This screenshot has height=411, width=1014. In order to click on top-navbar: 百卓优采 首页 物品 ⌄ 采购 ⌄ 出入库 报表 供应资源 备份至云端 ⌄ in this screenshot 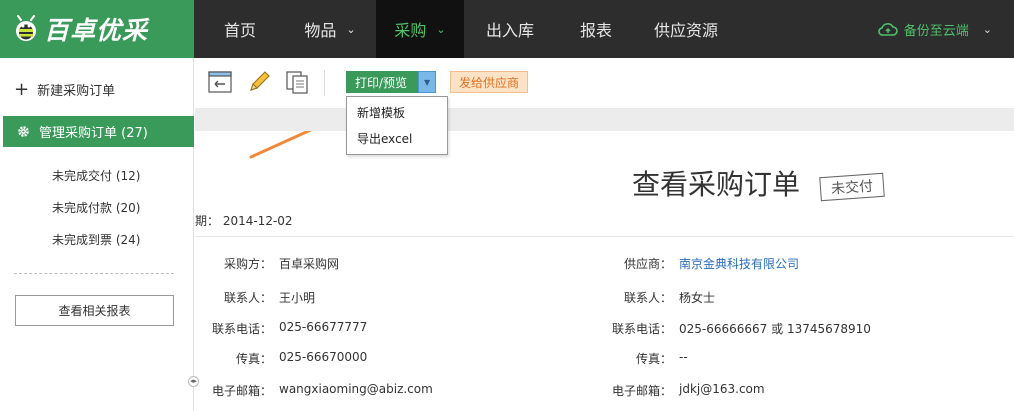, I will do `click(507, 29)`.